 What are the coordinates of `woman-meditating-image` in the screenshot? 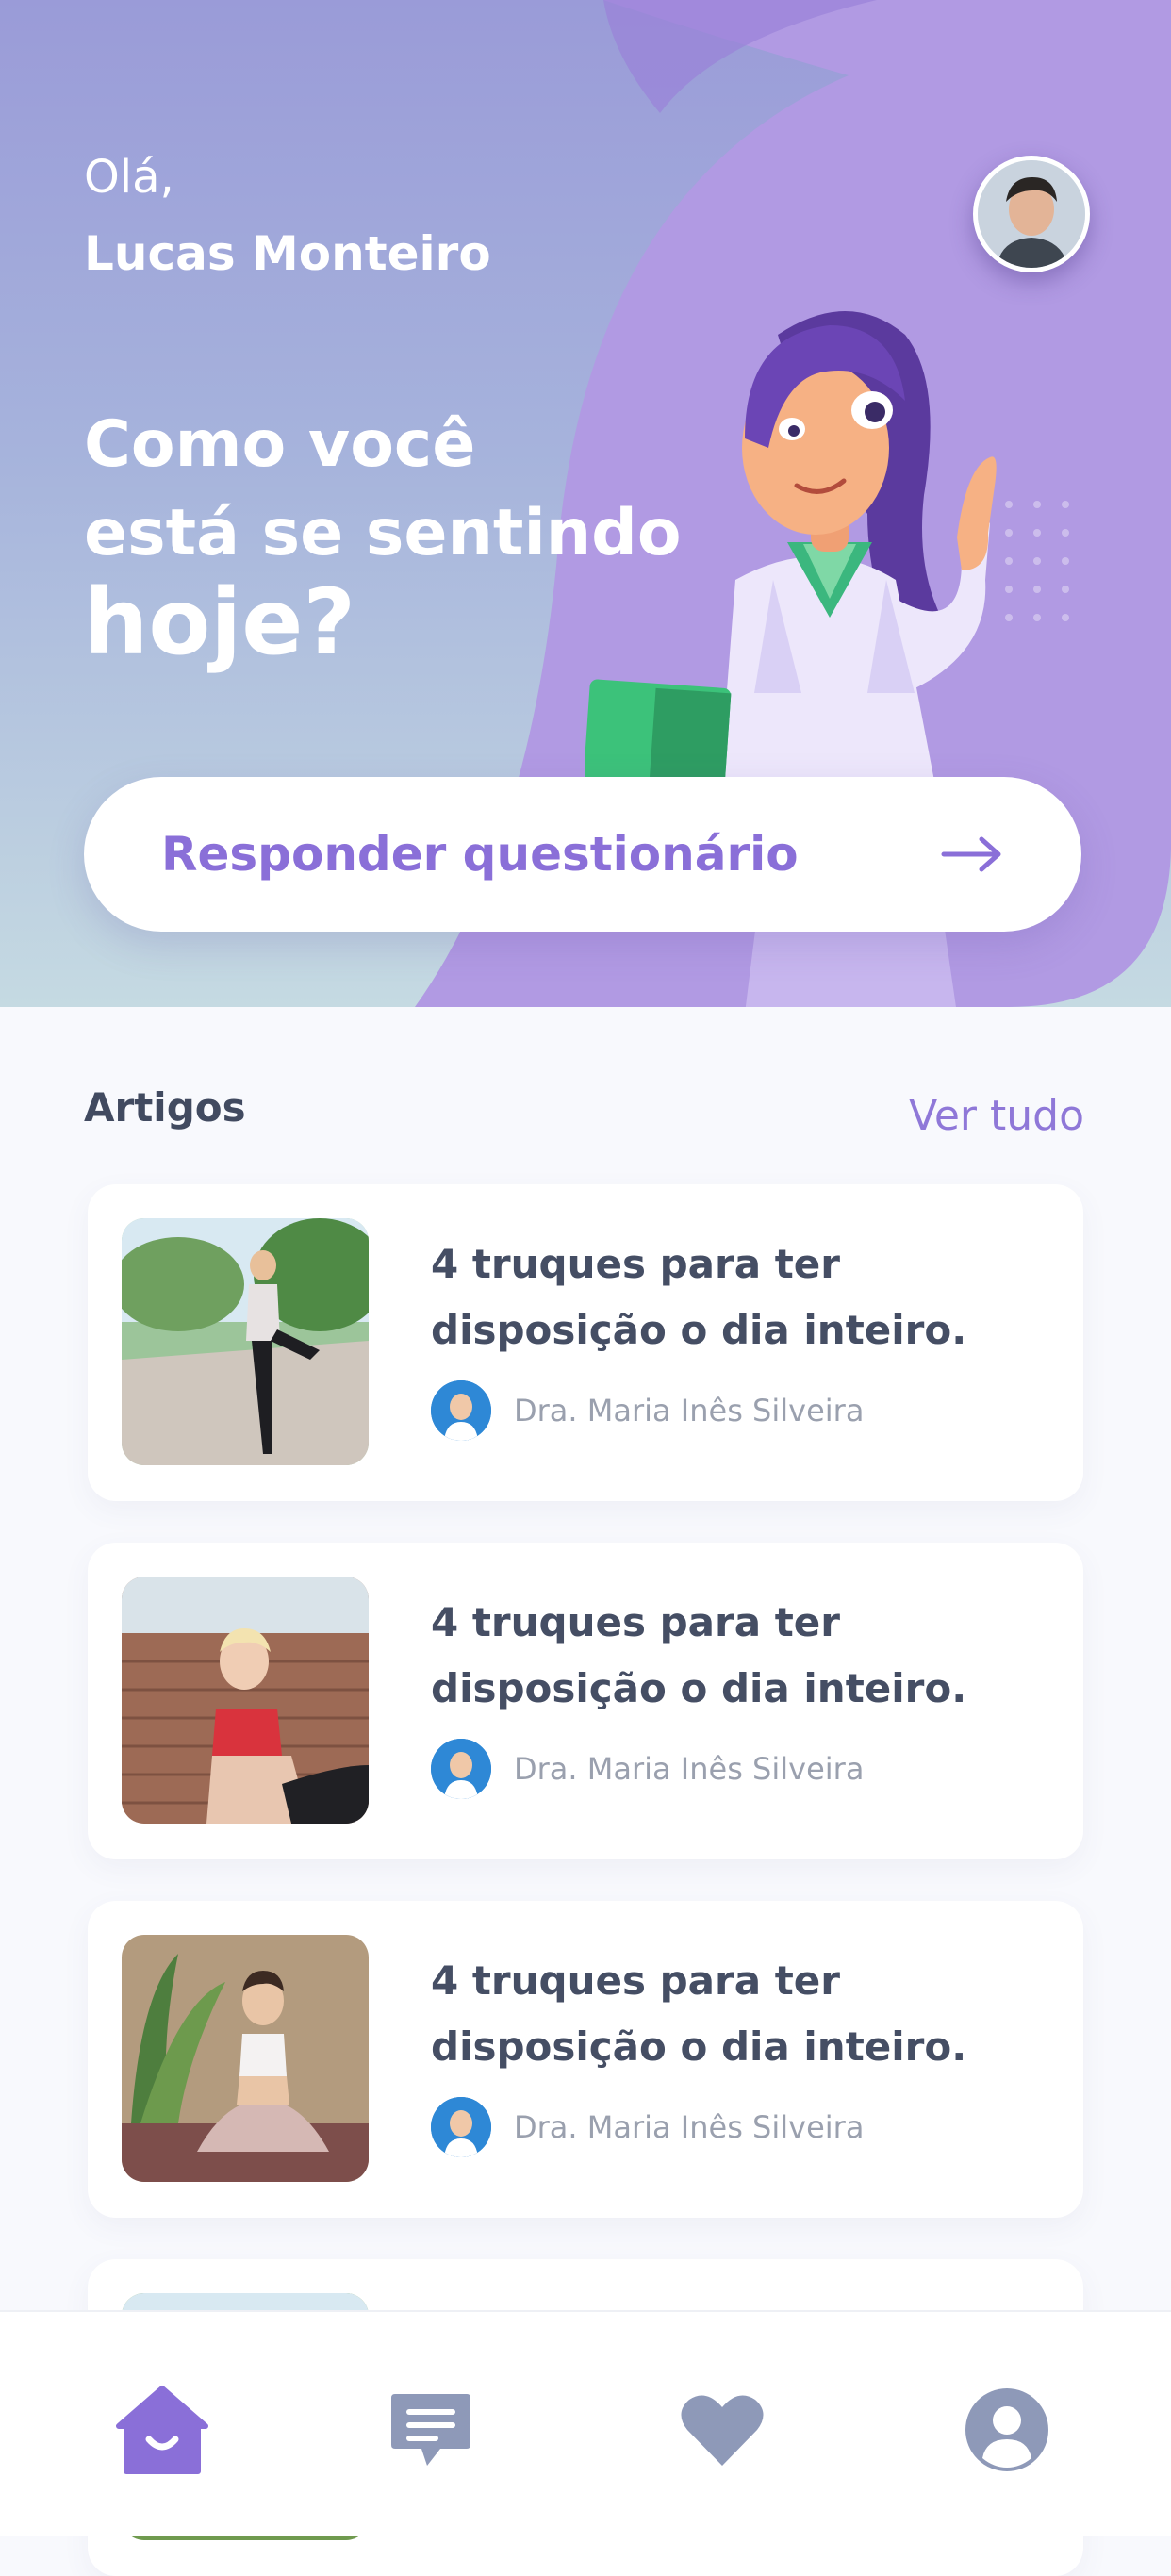 It's located at (246, 2058).